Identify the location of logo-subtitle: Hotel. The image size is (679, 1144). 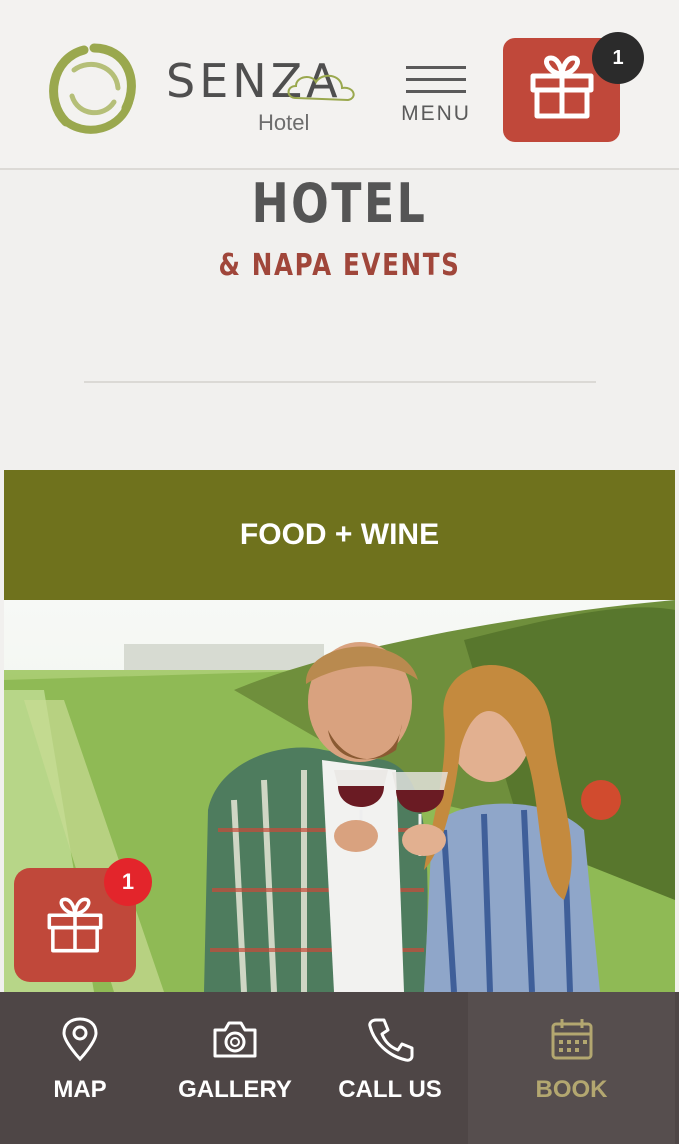
(284, 122).